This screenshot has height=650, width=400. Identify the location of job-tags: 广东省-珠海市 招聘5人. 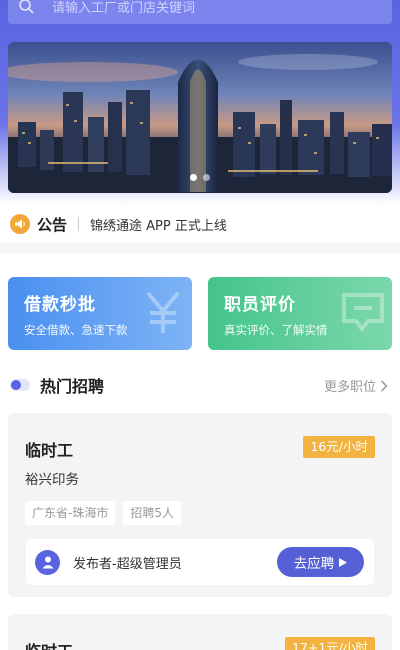
(103, 513).